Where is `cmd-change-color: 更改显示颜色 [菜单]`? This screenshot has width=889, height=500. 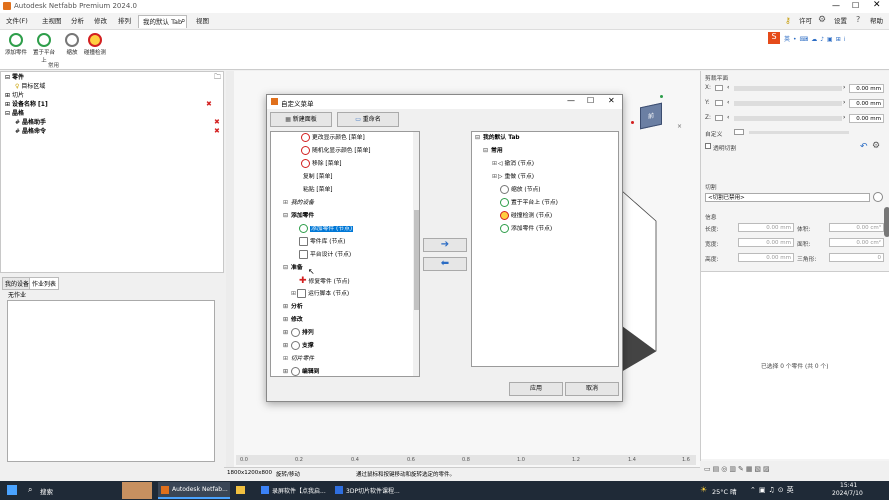 cmd-change-color: 更改显示颜色 [菜单] is located at coordinates (333, 138).